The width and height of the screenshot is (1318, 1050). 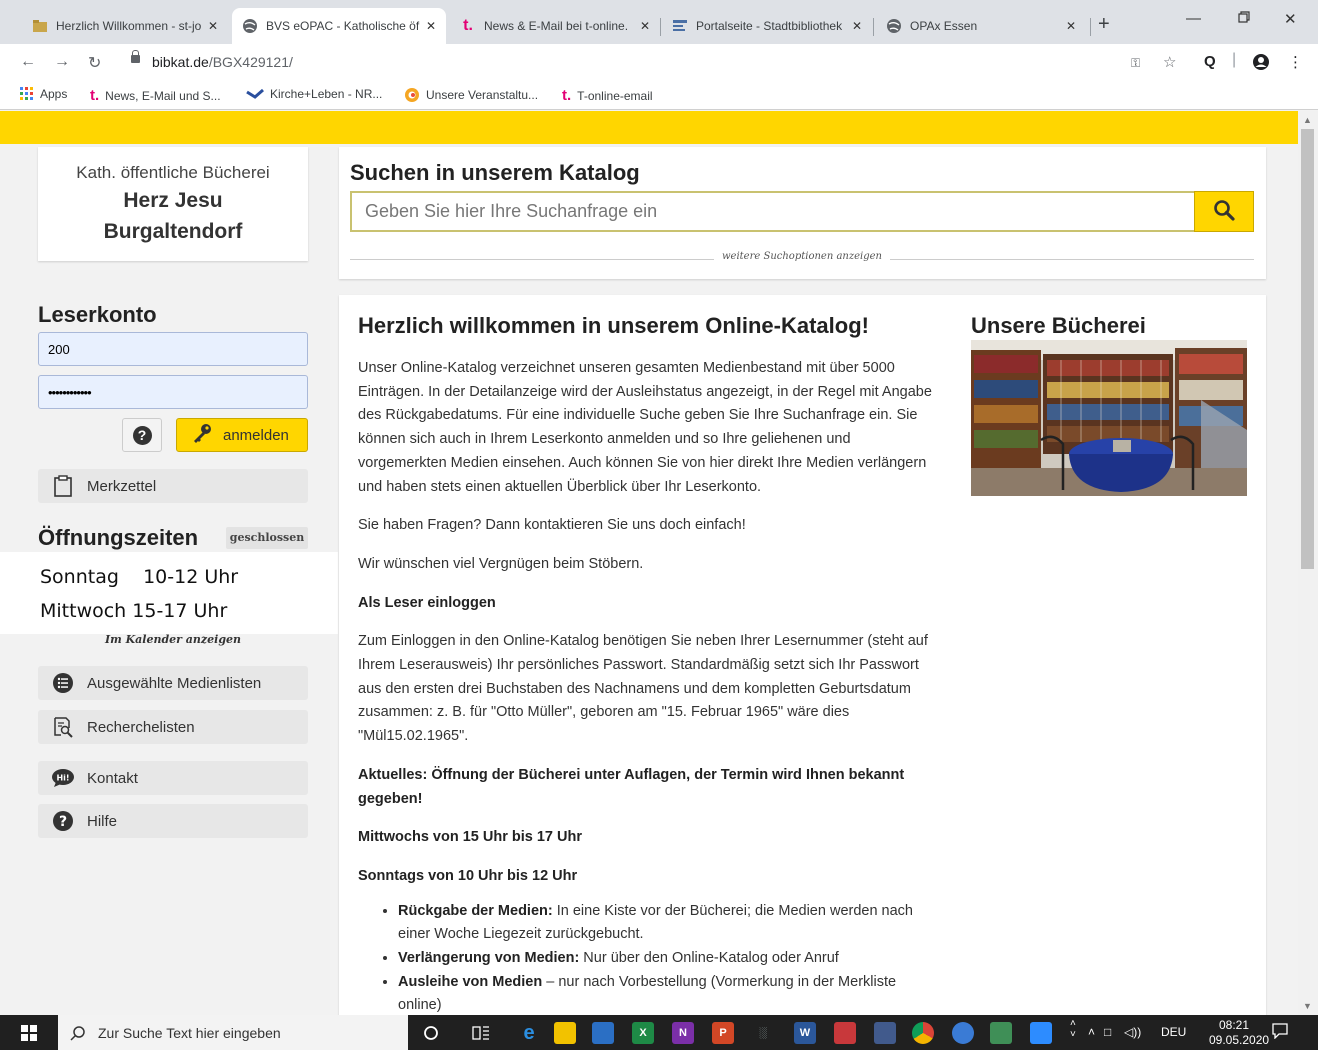 I want to click on word-icon: W, so click(x=805, y=1033).